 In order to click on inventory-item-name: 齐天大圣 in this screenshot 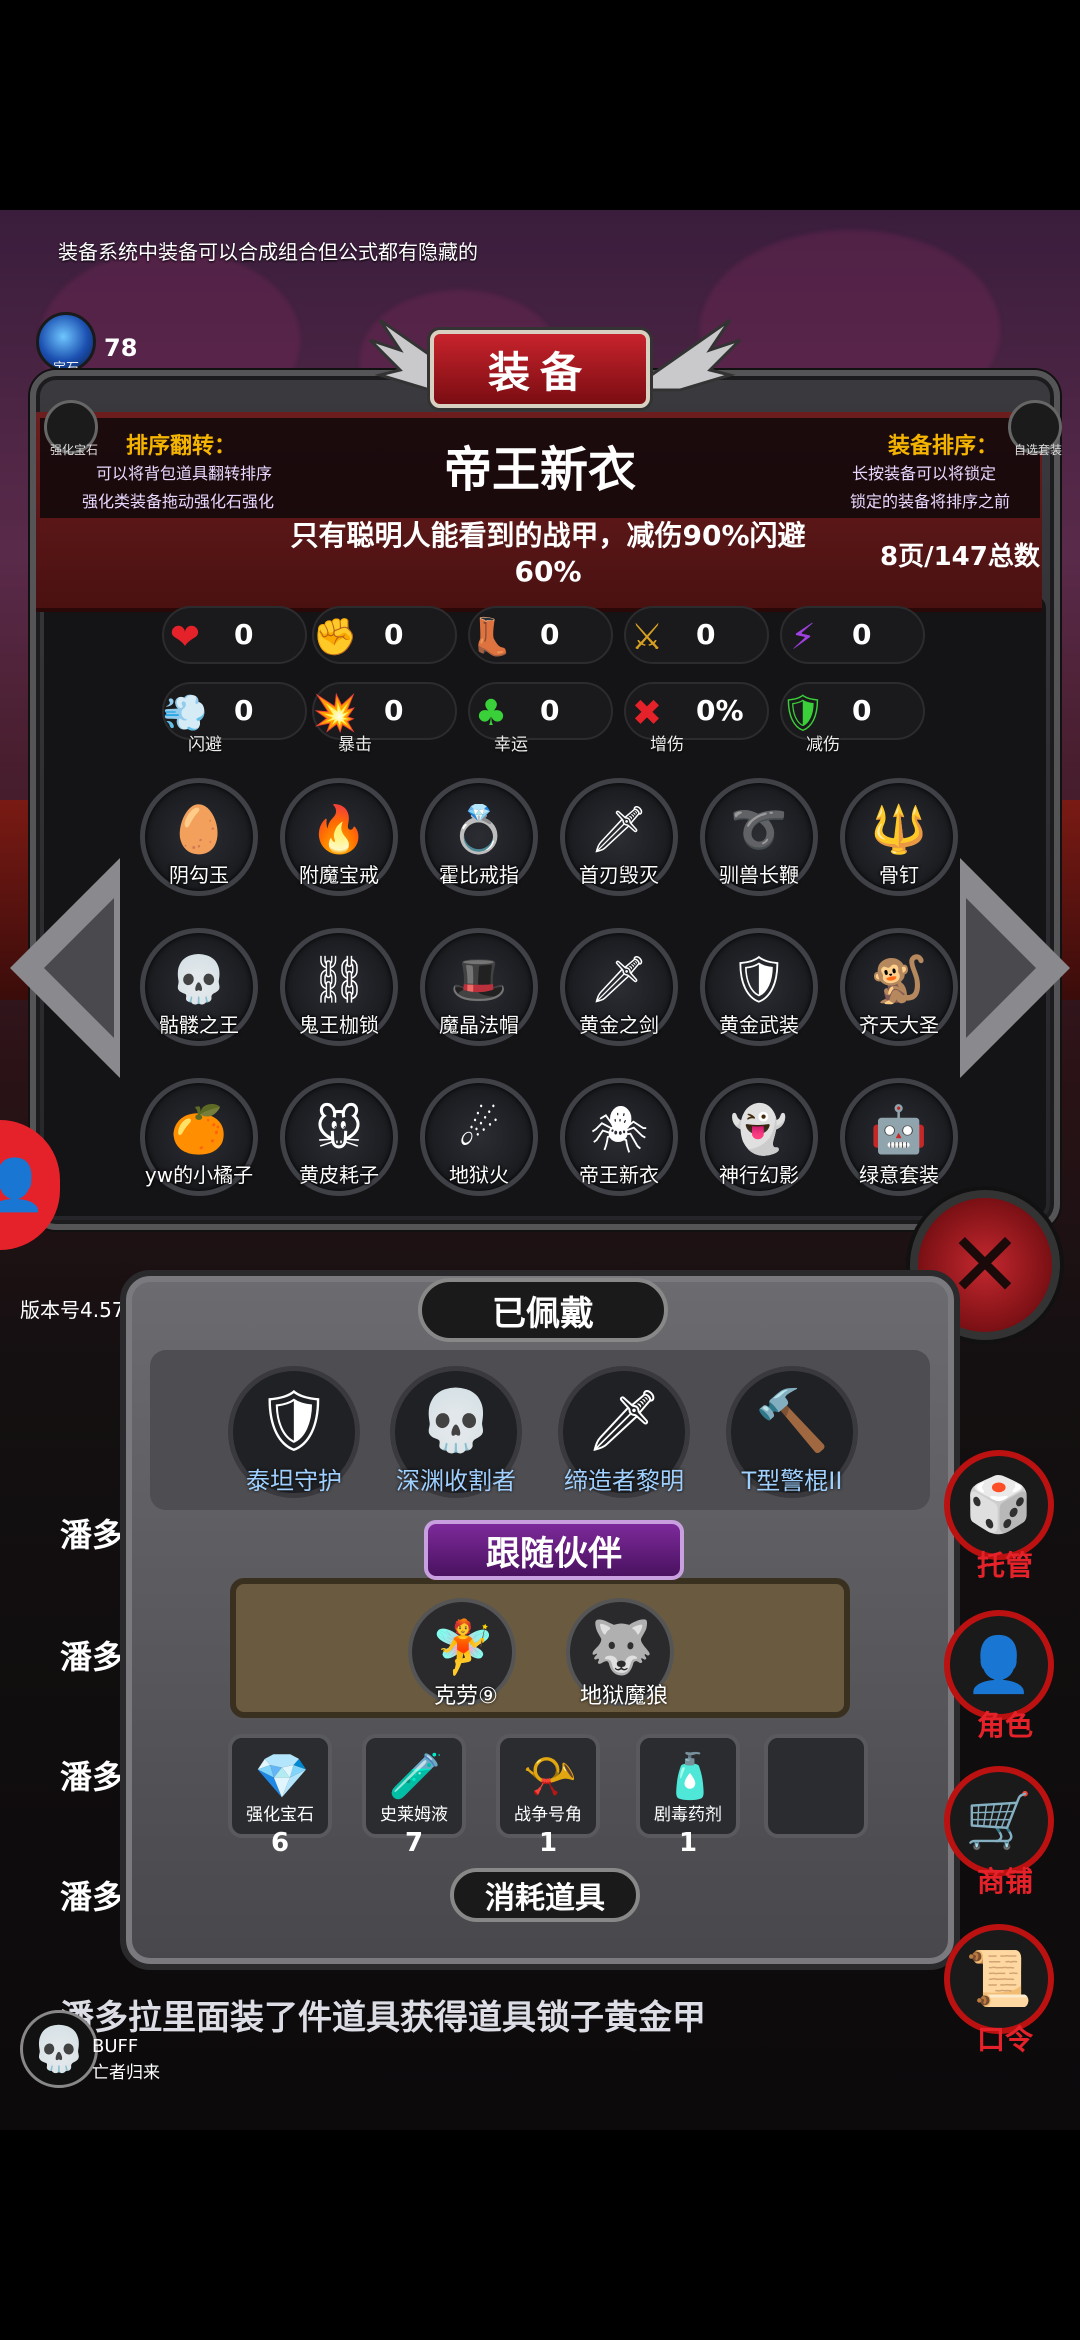, I will do `click(899, 1025)`.